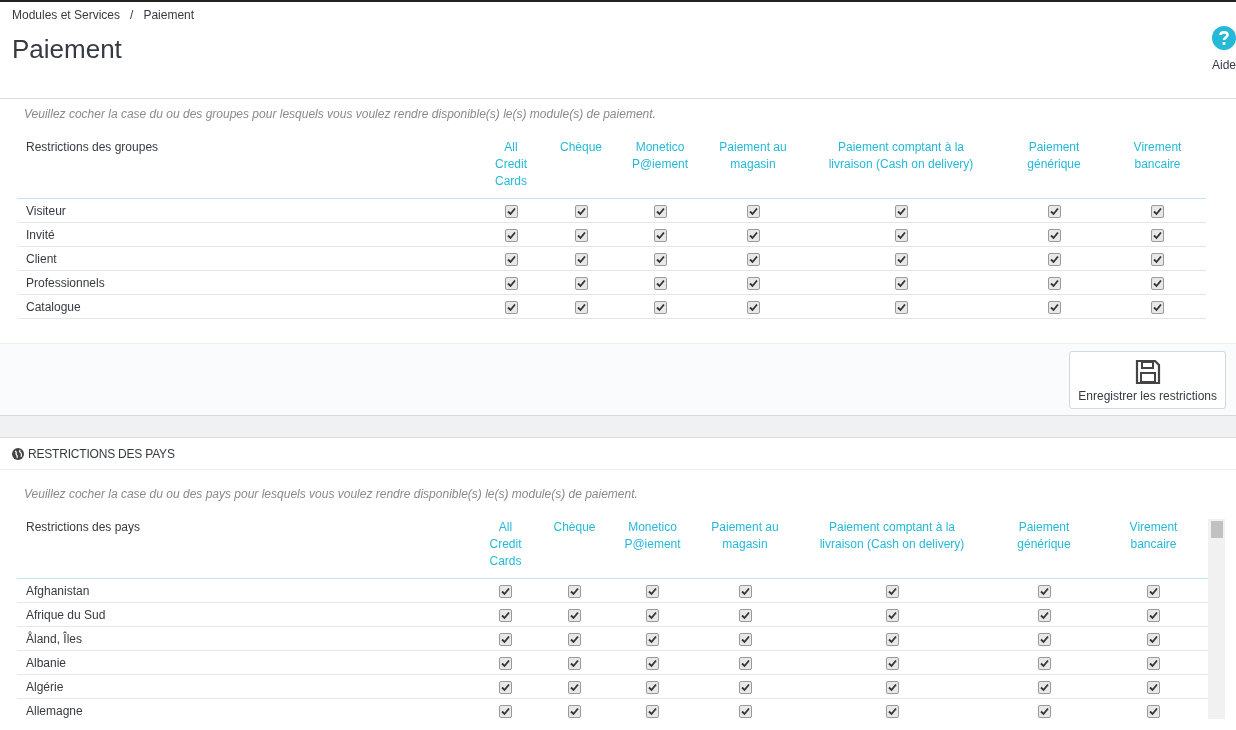  I want to click on row-label: Catalogue, so click(247, 306).